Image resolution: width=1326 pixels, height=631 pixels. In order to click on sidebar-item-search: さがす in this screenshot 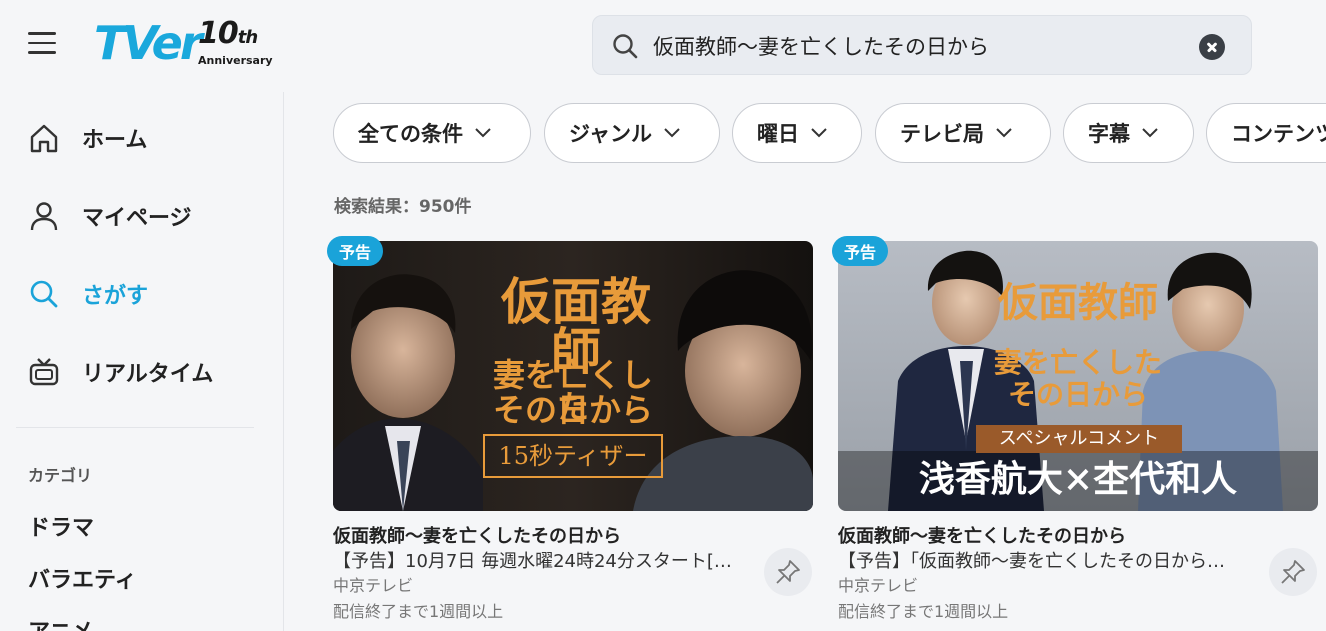, I will do `click(143, 294)`.